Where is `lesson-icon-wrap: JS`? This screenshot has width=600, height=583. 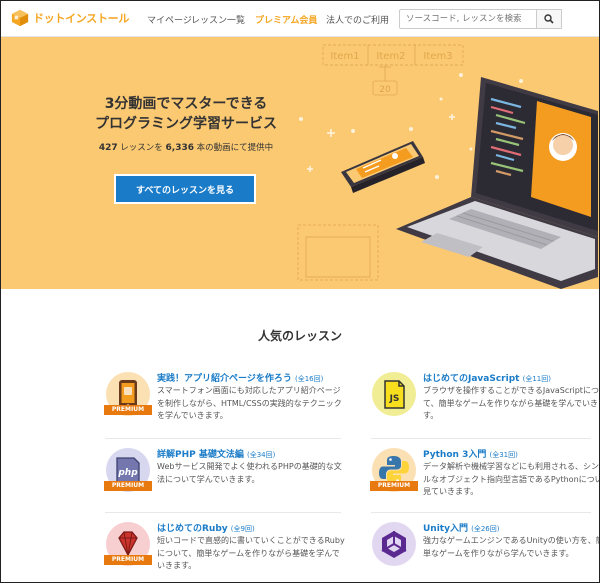 lesson-icon-wrap: JS is located at coordinates (394, 394).